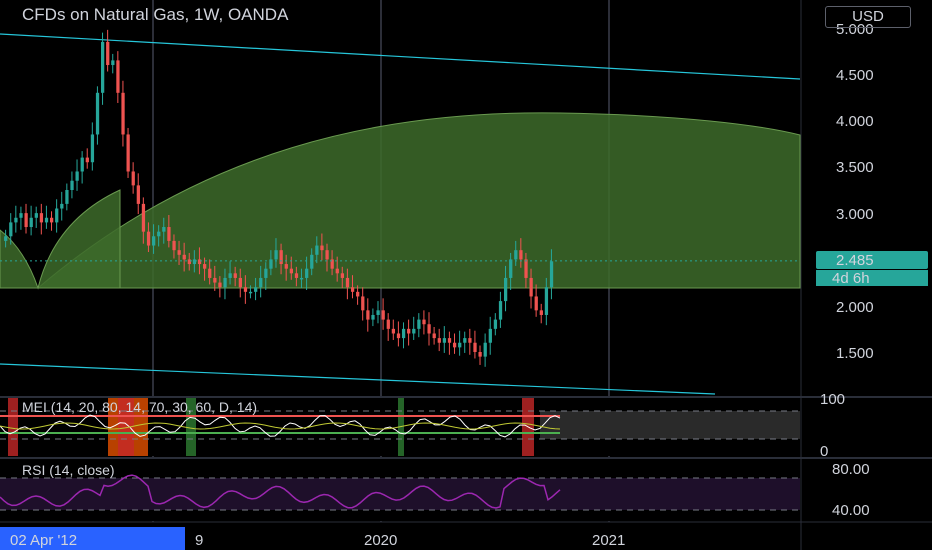 Image resolution: width=932 pixels, height=550 pixels. What do you see at coordinates (400, 56) in the screenshot?
I see `channel-upper-line` at bounding box center [400, 56].